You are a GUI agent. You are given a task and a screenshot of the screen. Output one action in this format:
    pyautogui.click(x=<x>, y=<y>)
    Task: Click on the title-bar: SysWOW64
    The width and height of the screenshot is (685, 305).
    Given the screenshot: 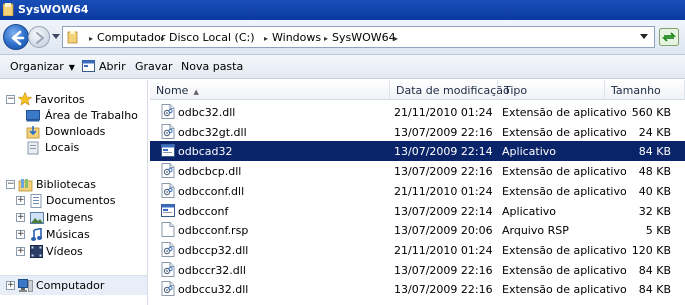 What is the action you would take?
    pyautogui.click(x=342, y=10)
    